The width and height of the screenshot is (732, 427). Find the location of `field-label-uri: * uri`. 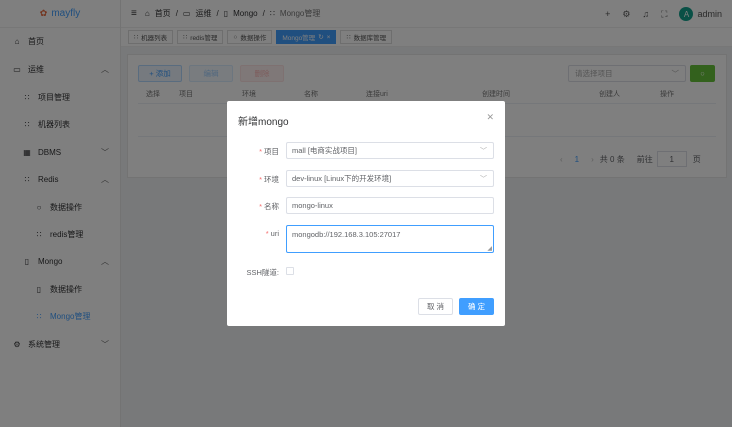

field-label-uri: * uri is located at coordinates (272, 233).